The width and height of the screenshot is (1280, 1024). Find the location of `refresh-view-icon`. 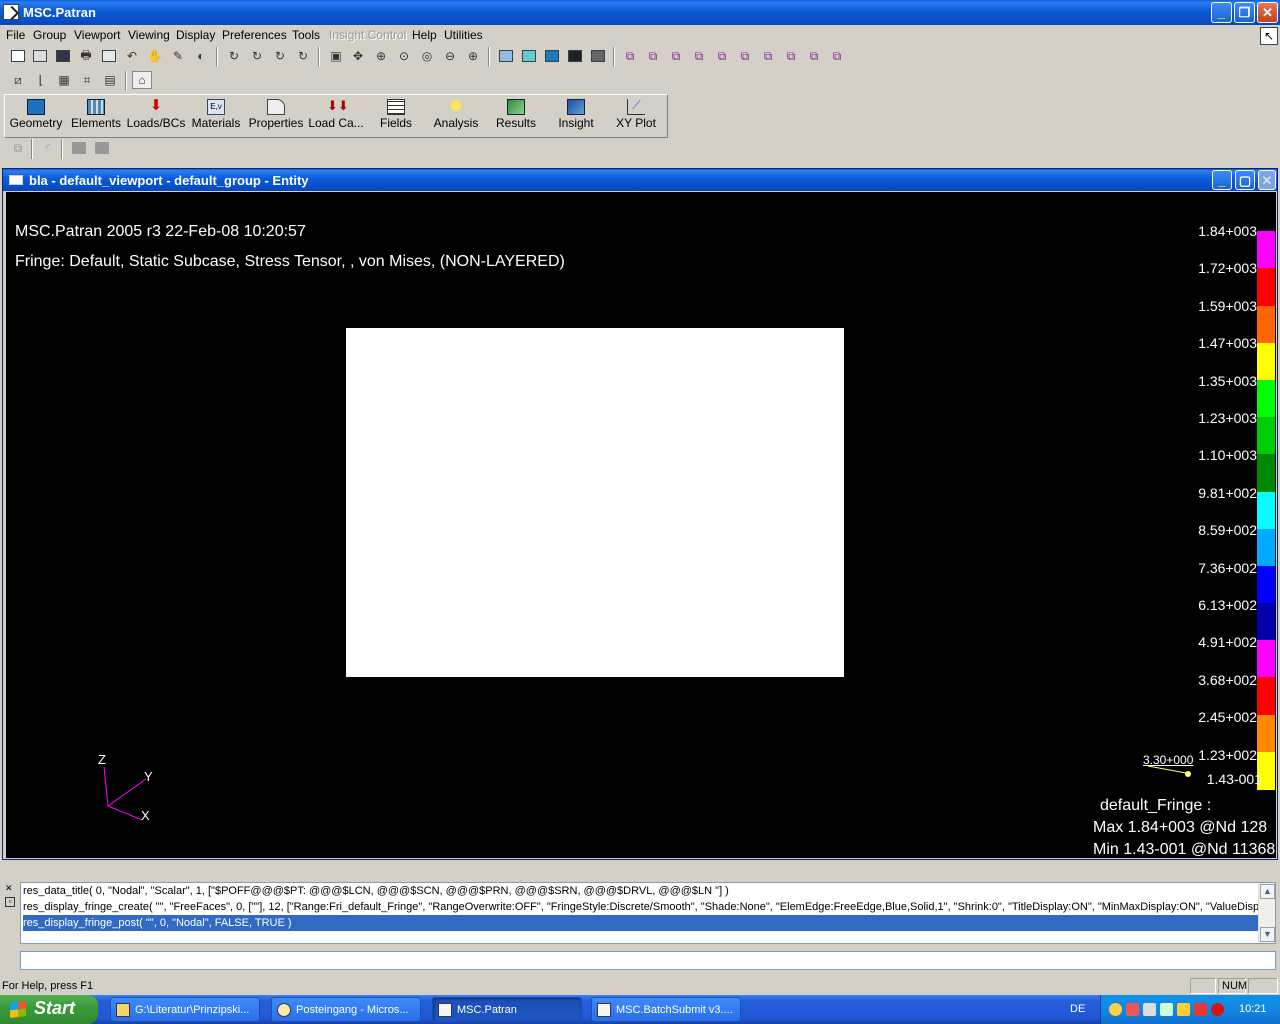

refresh-view-icon is located at coordinates (598, 56).